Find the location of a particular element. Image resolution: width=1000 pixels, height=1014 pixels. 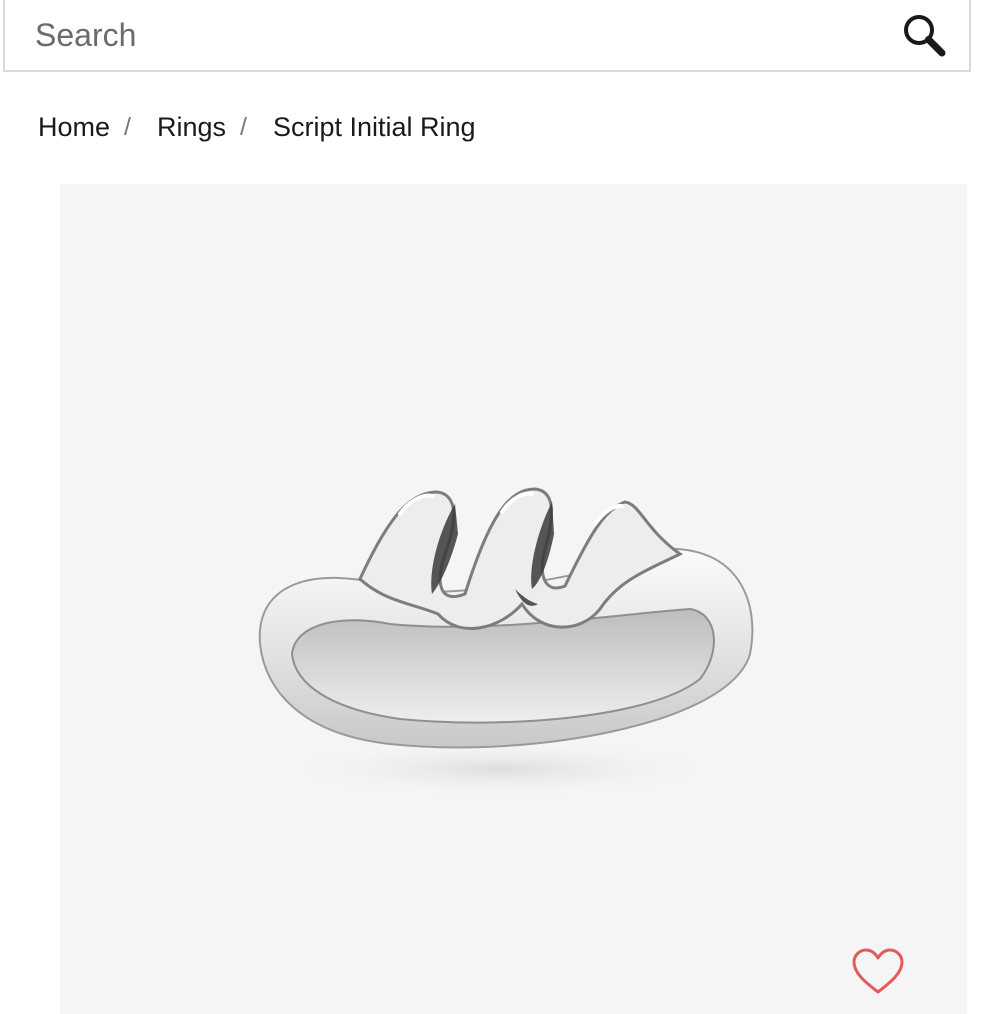

search-icon is located at coordinates (925, 36).